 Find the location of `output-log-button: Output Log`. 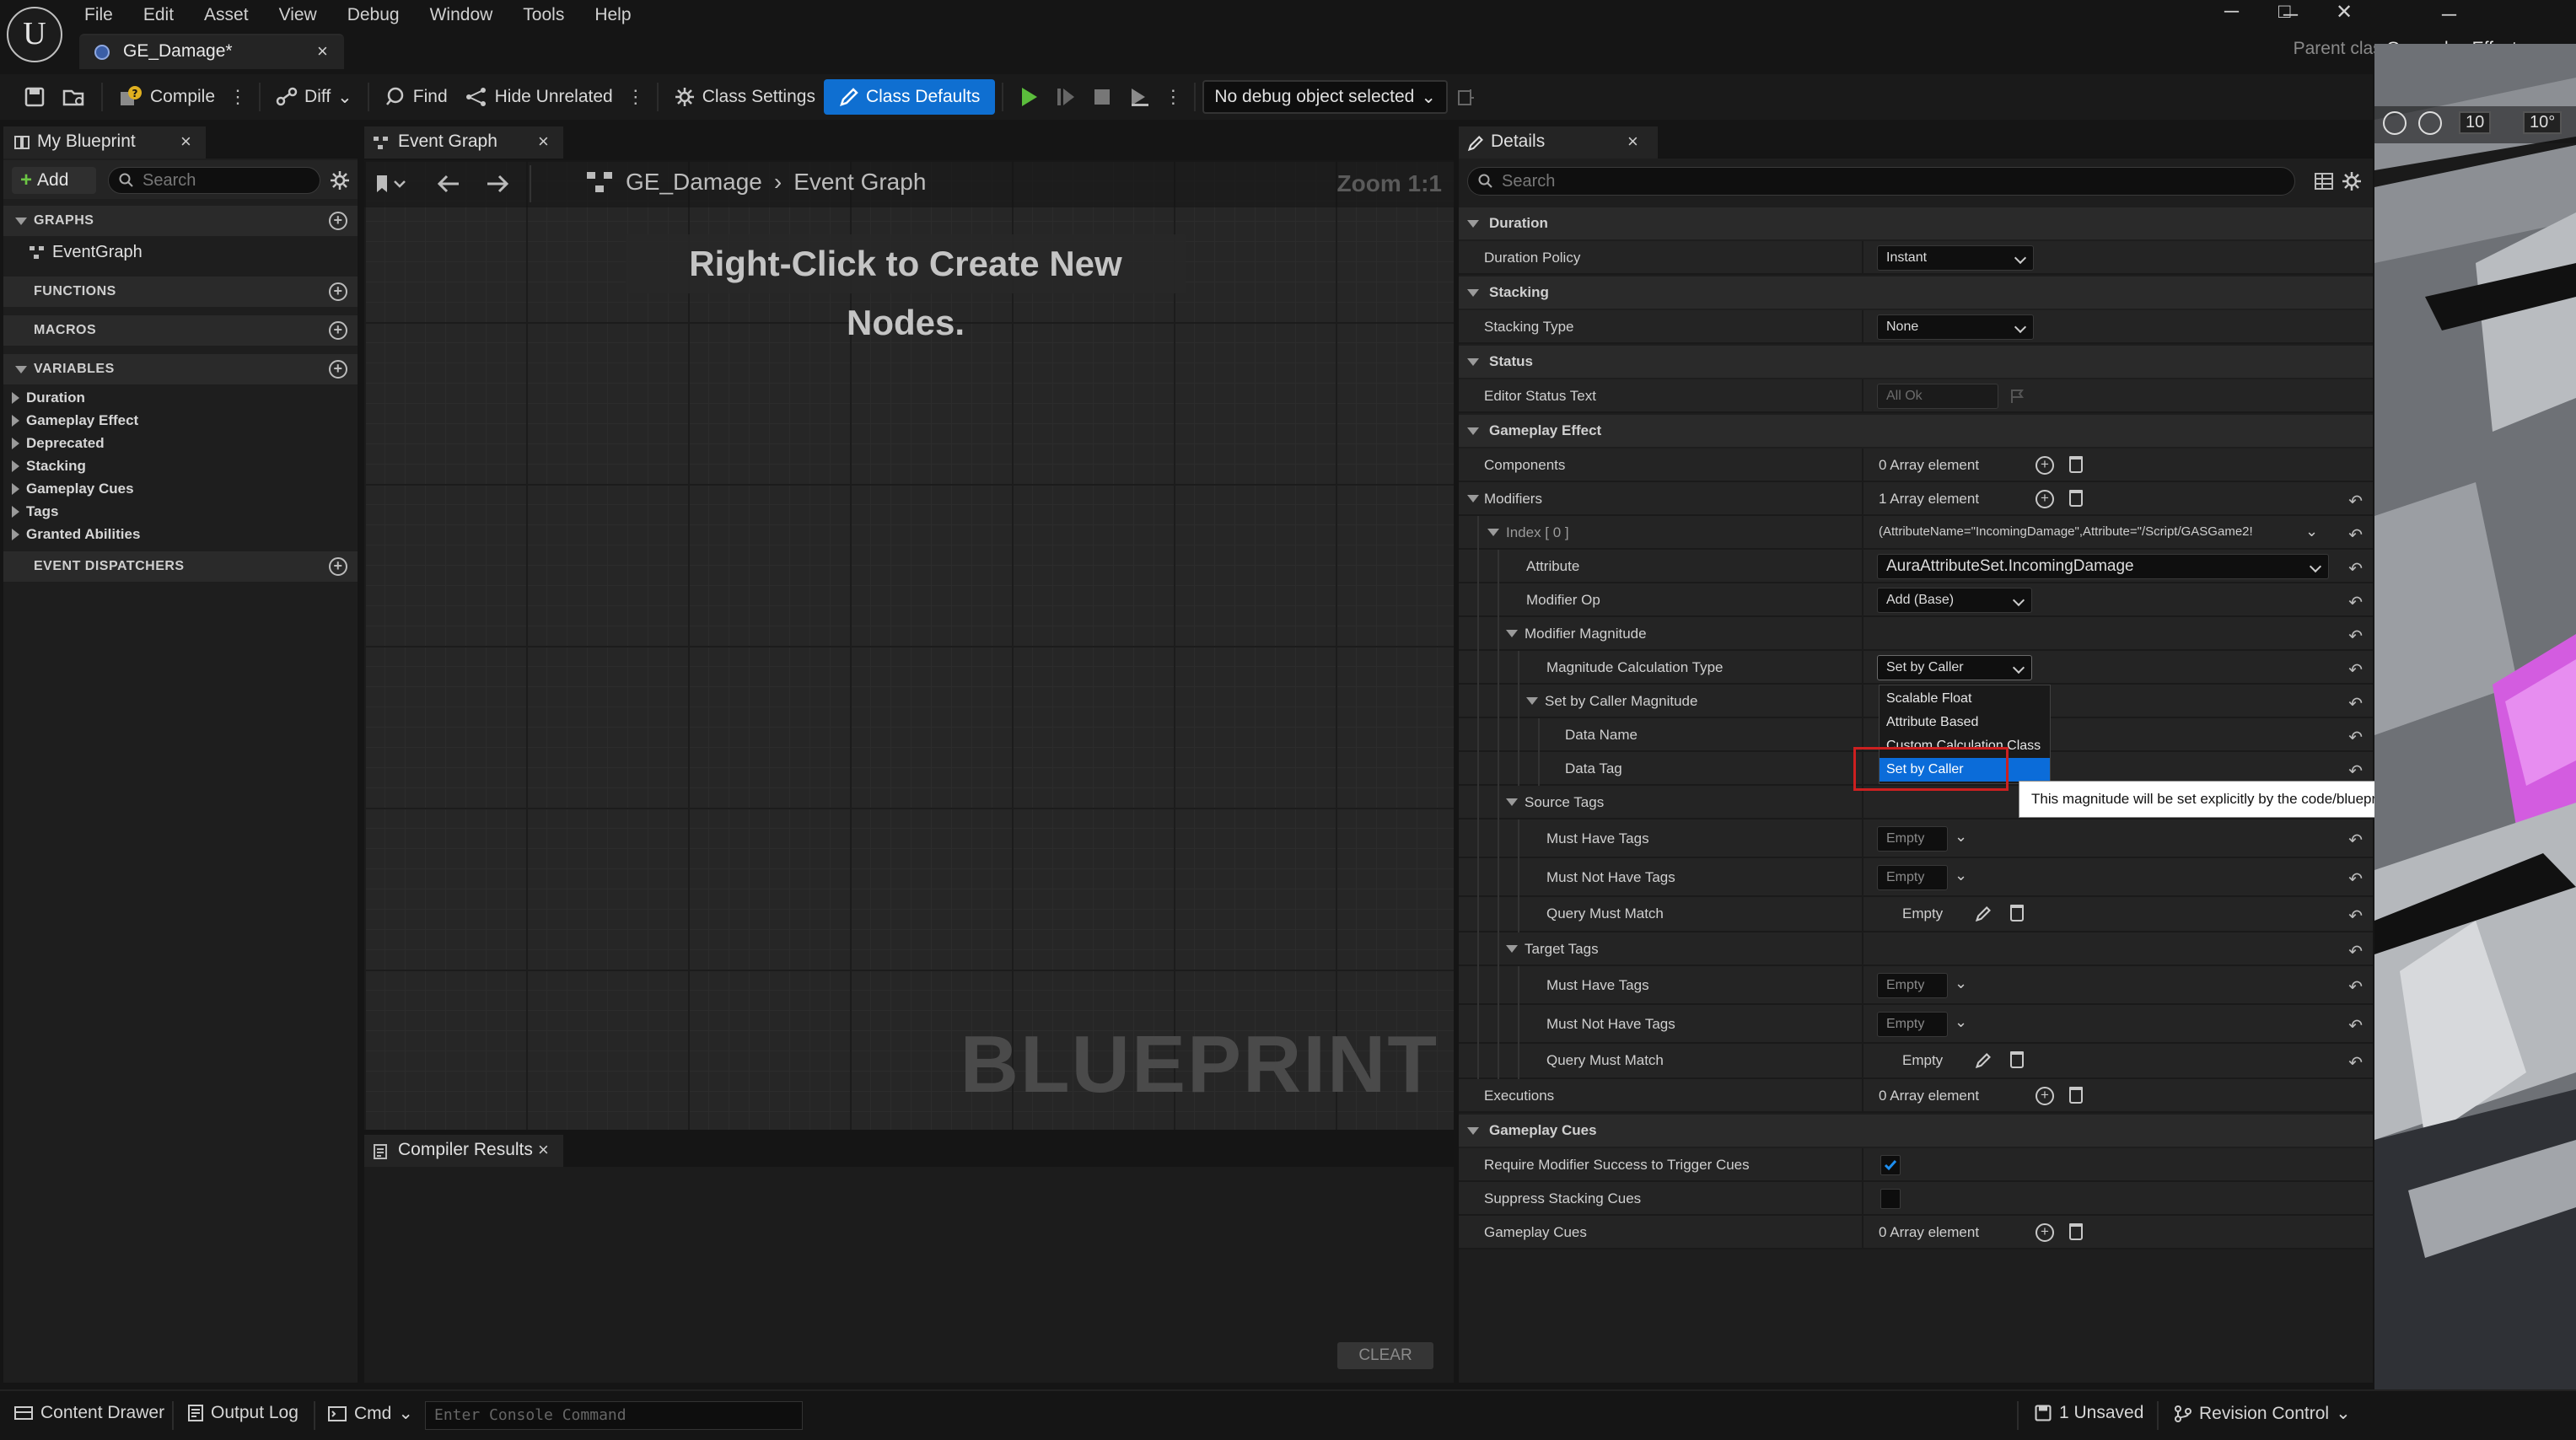

output-log-button: Output Log is located at coordinates (242, 1413).